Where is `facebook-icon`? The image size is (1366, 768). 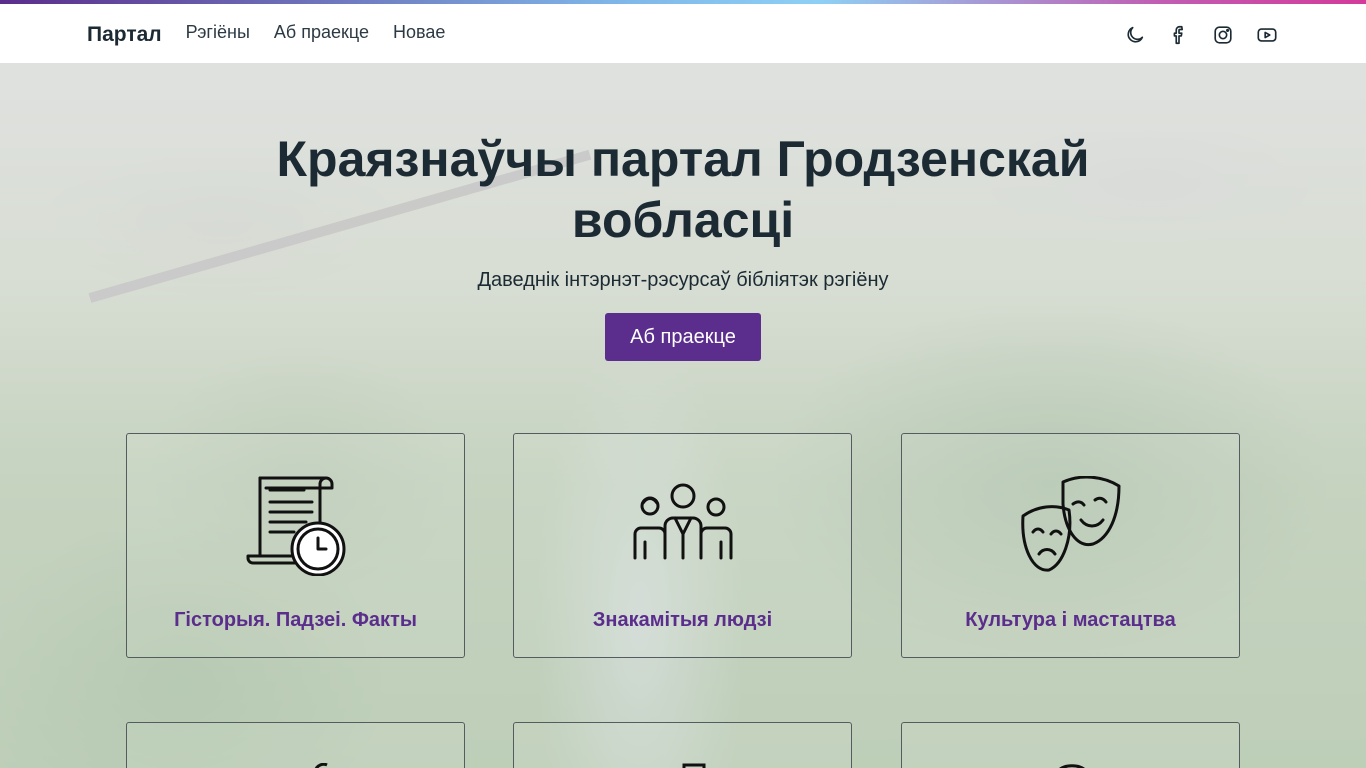
facebook-icon is located at coordinates (1179, 35).